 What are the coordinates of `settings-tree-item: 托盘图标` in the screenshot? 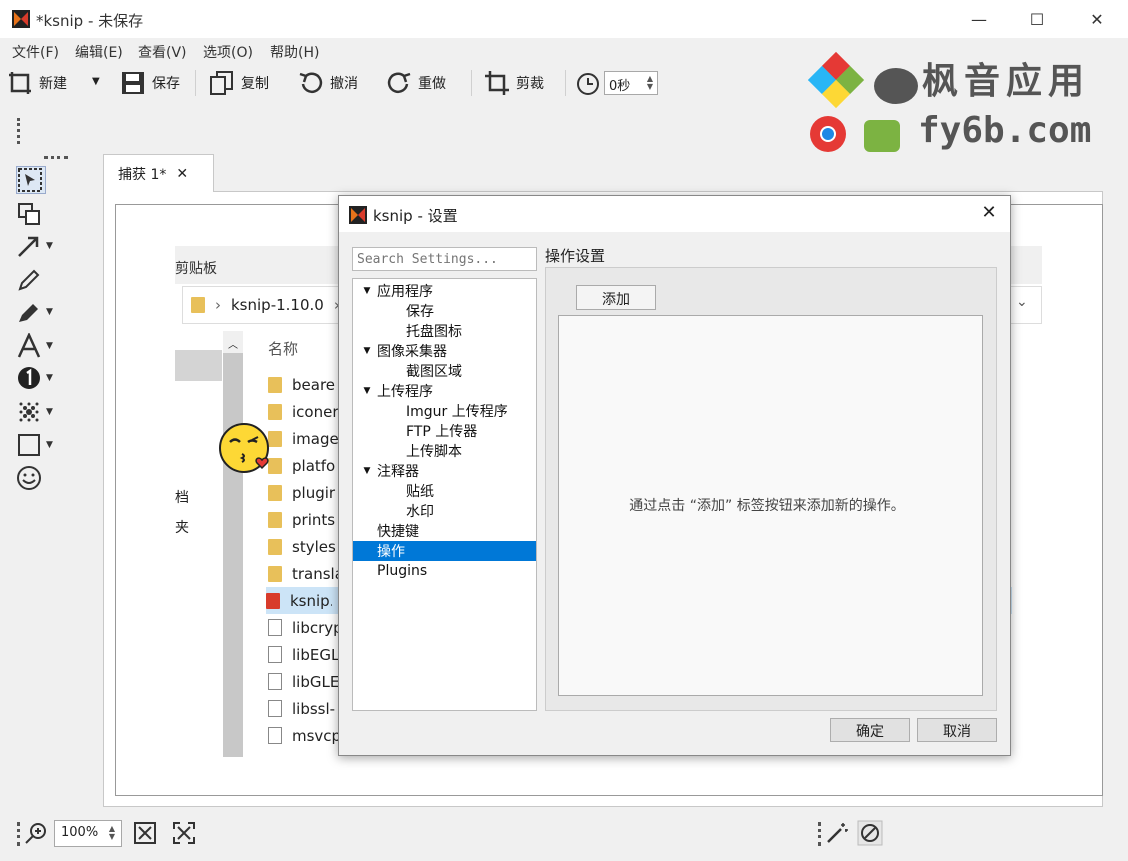 It's located at (444, 331).